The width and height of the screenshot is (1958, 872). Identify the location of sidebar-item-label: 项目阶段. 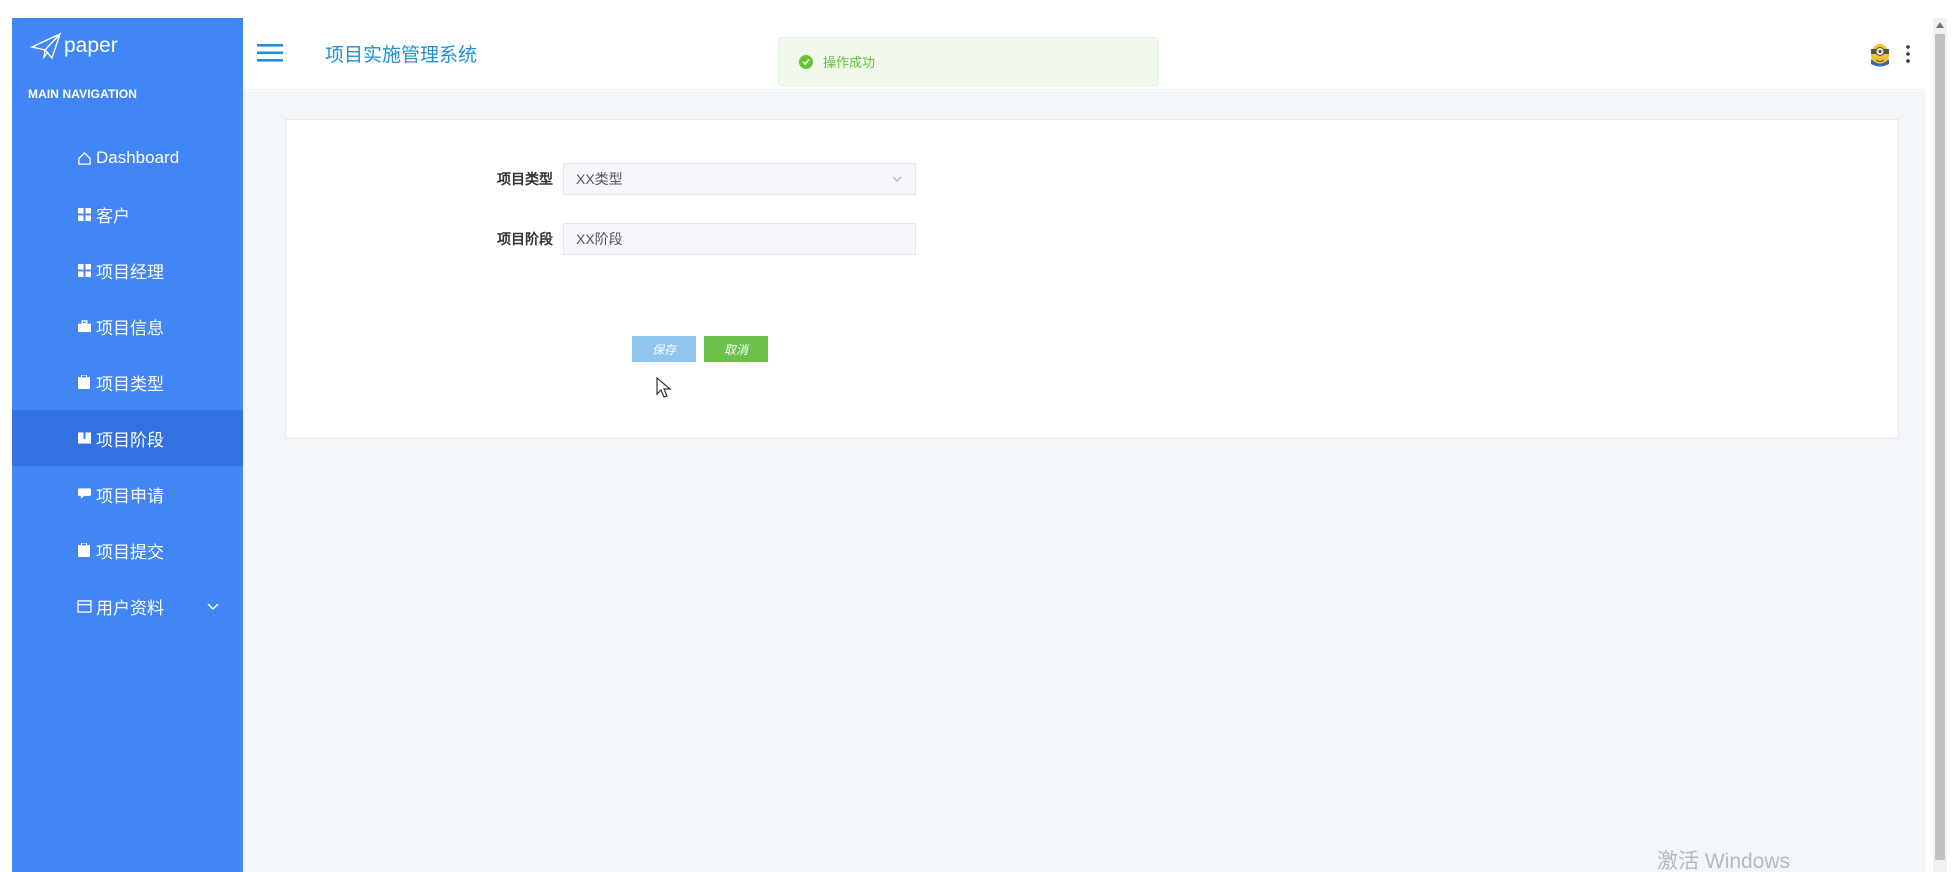
(130, 440).